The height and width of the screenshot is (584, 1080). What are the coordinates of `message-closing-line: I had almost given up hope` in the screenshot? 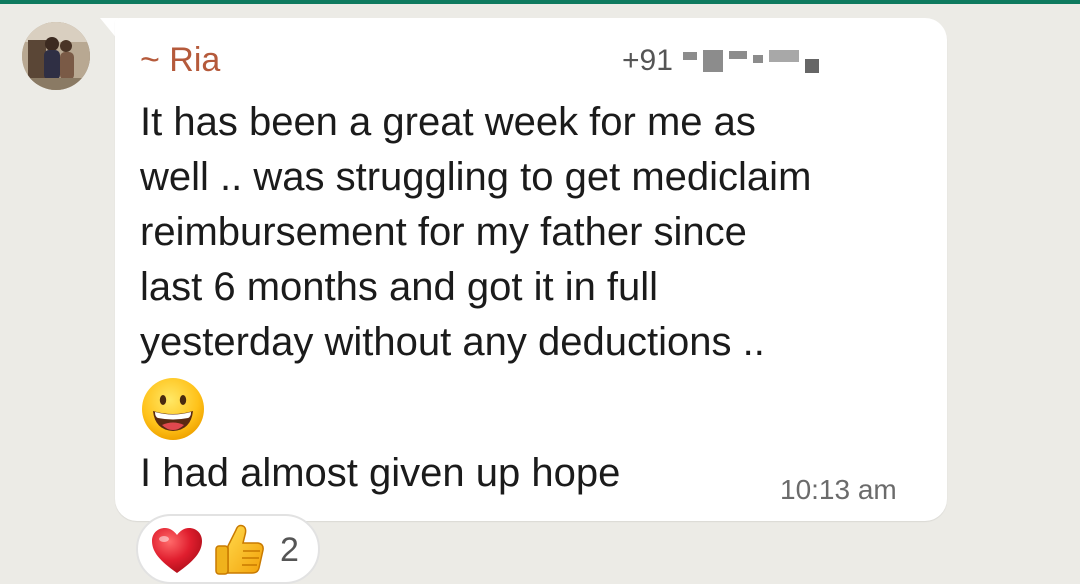 It's located at (380, 473).